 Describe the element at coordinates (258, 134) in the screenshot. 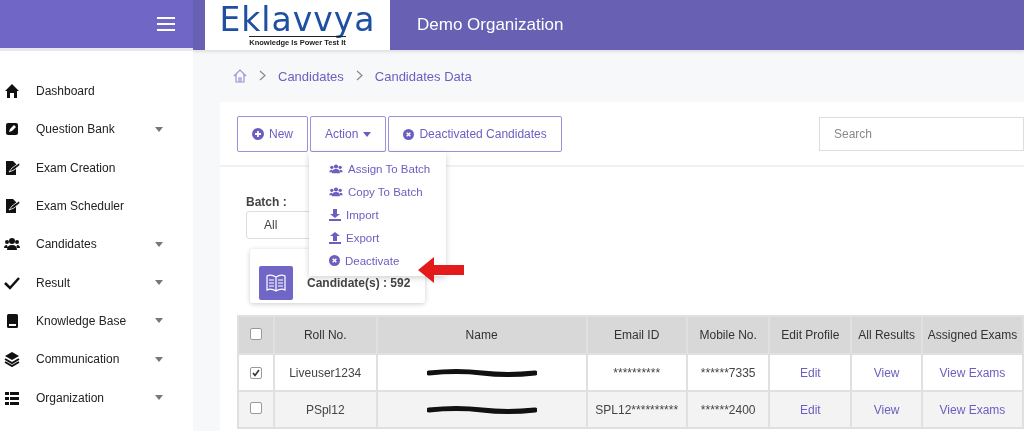

I see `add-icon` at that location.